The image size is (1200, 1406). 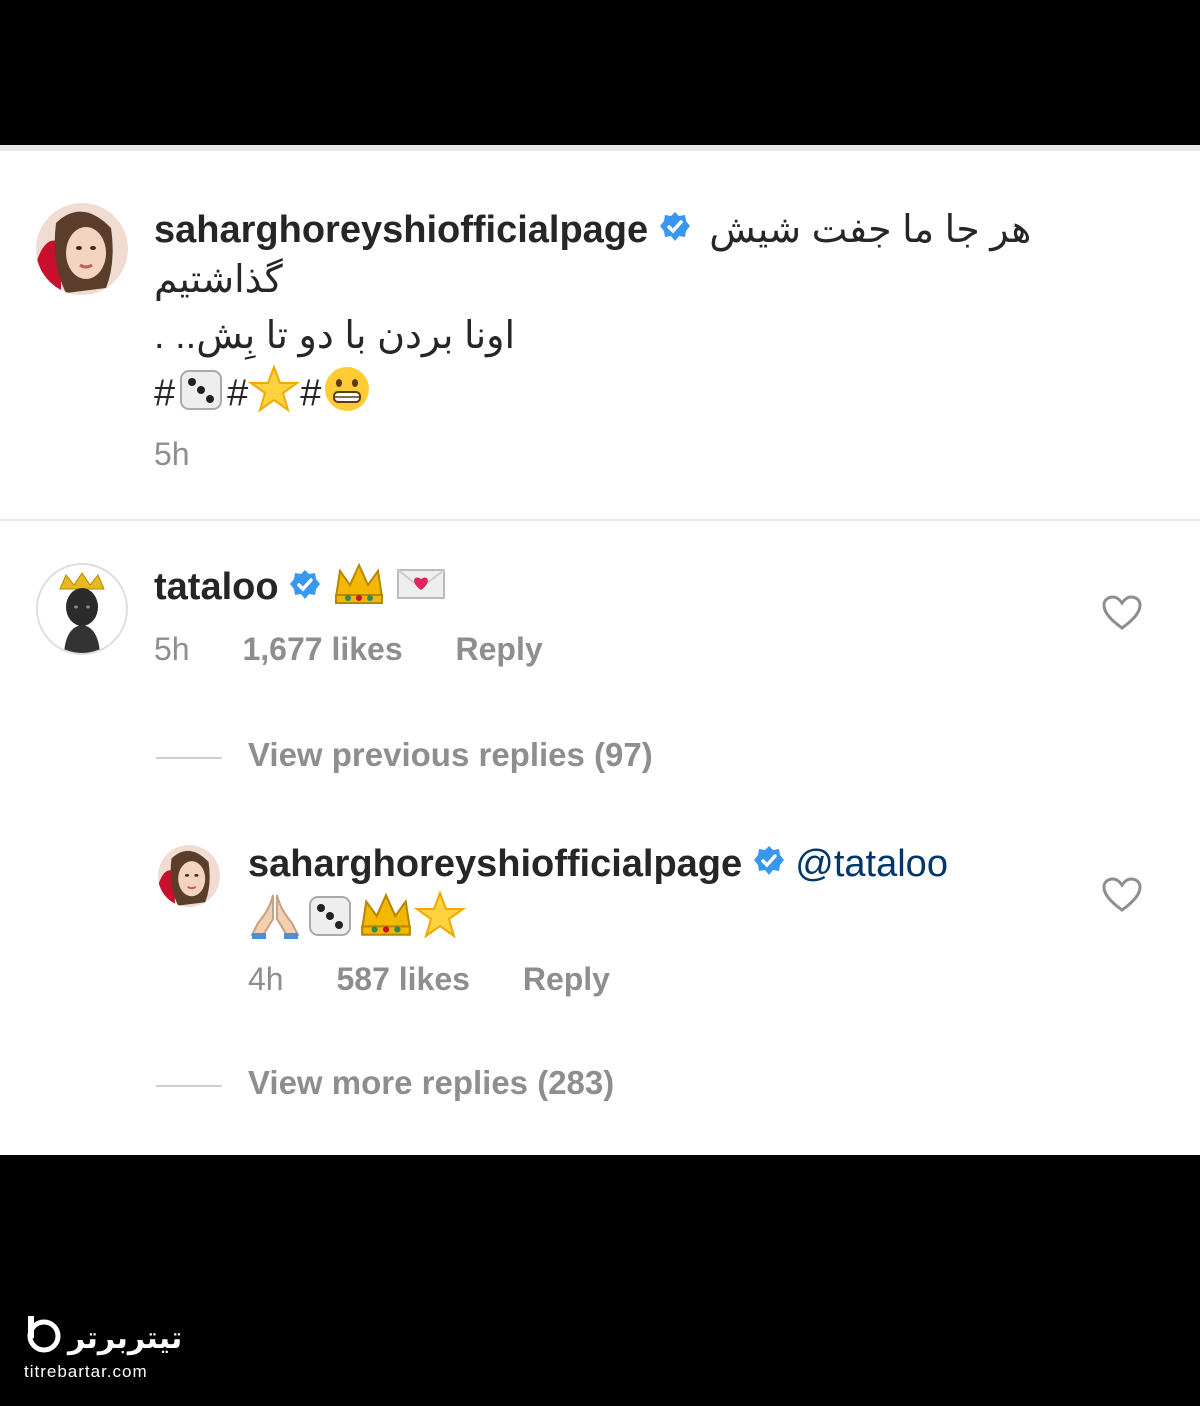 I want to click on comment-meta: 5h 1,677 likes Reply, so click(x=348, y=649).